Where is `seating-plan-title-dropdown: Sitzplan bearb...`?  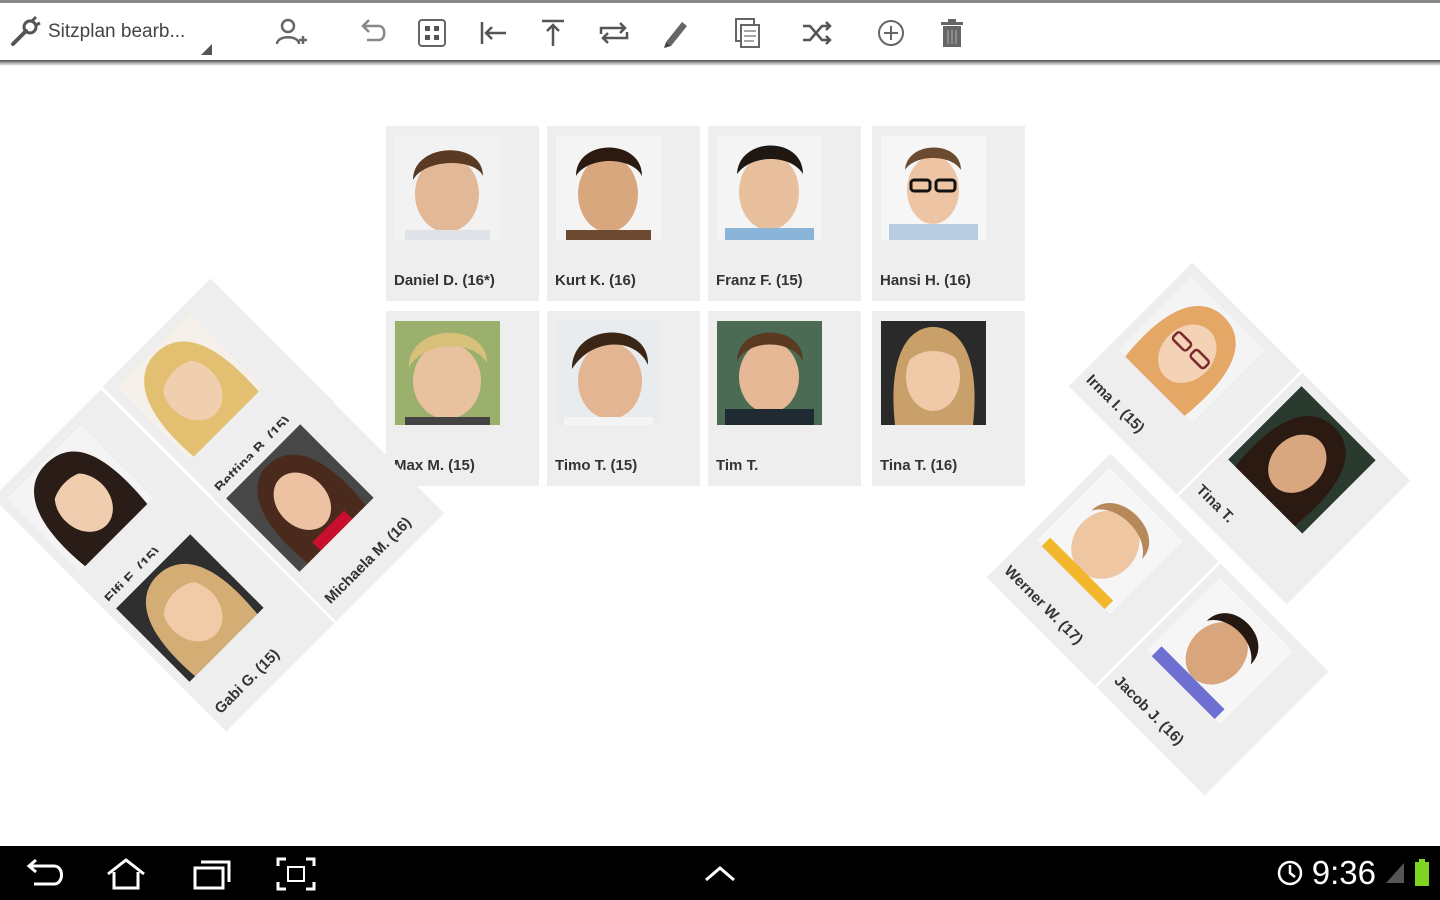 seating-plan-title-dropdown: Sitzplan bearb... is located at coordinates (113, 32).